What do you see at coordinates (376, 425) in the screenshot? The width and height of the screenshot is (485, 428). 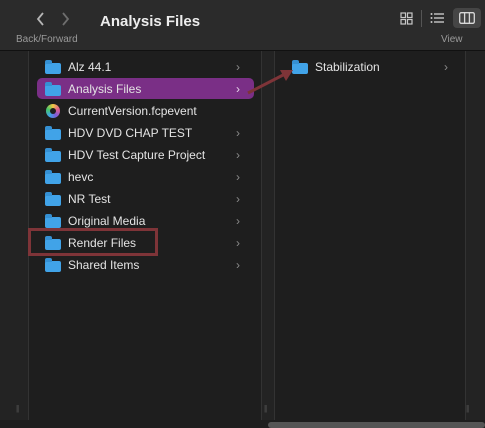 I see `horizontal-scrollbar` at bounding box center [376, 425].